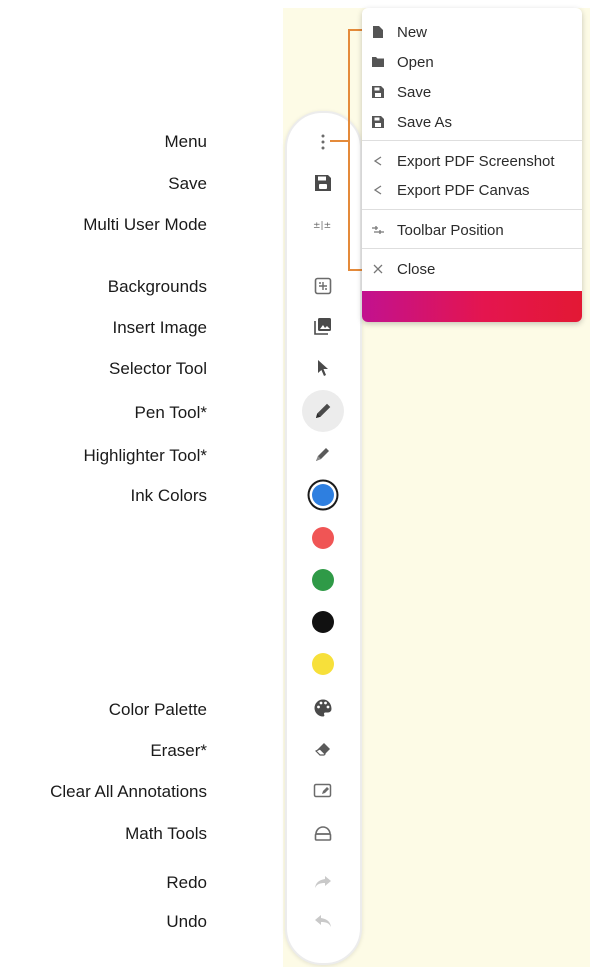 Image resolution: width=590 pixels, height=967 pixels. Describe the element at coordinates (186, 882) in the screenshot. I see `label-redo: Redo` at that location.